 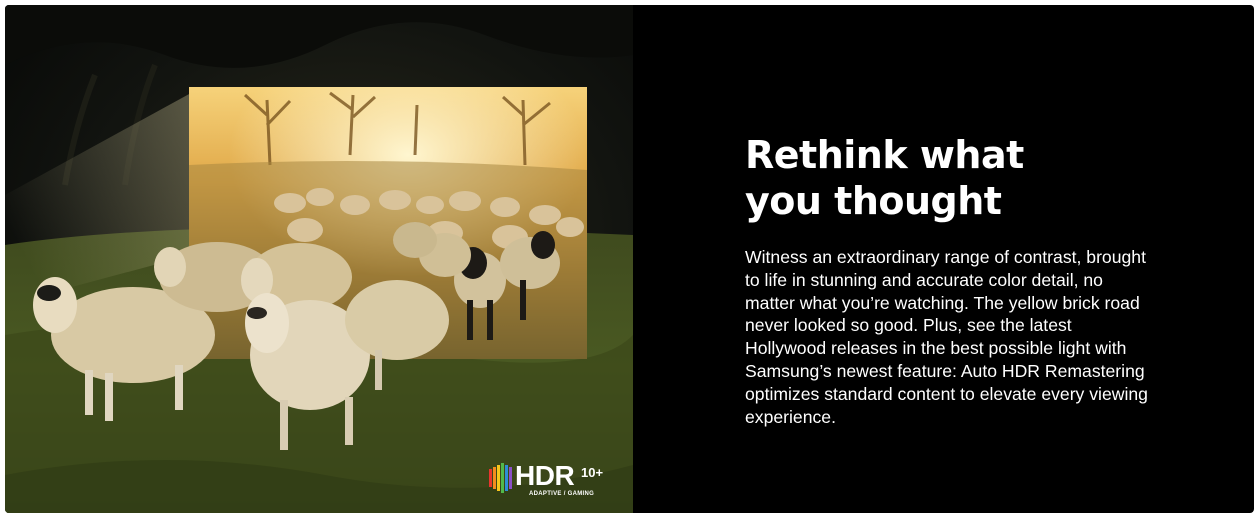 I want to click on hdr10-plus-logo: HDR 10+ ADAPTIVE / GAMING, so click(x=559, y=481).